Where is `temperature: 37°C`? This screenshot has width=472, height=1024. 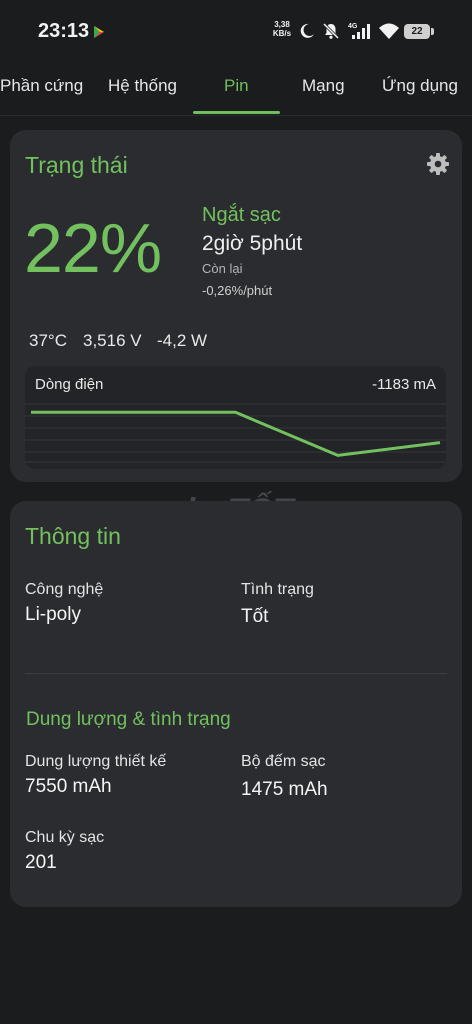 temperature: 37°C is located at coordinates (48, 340).